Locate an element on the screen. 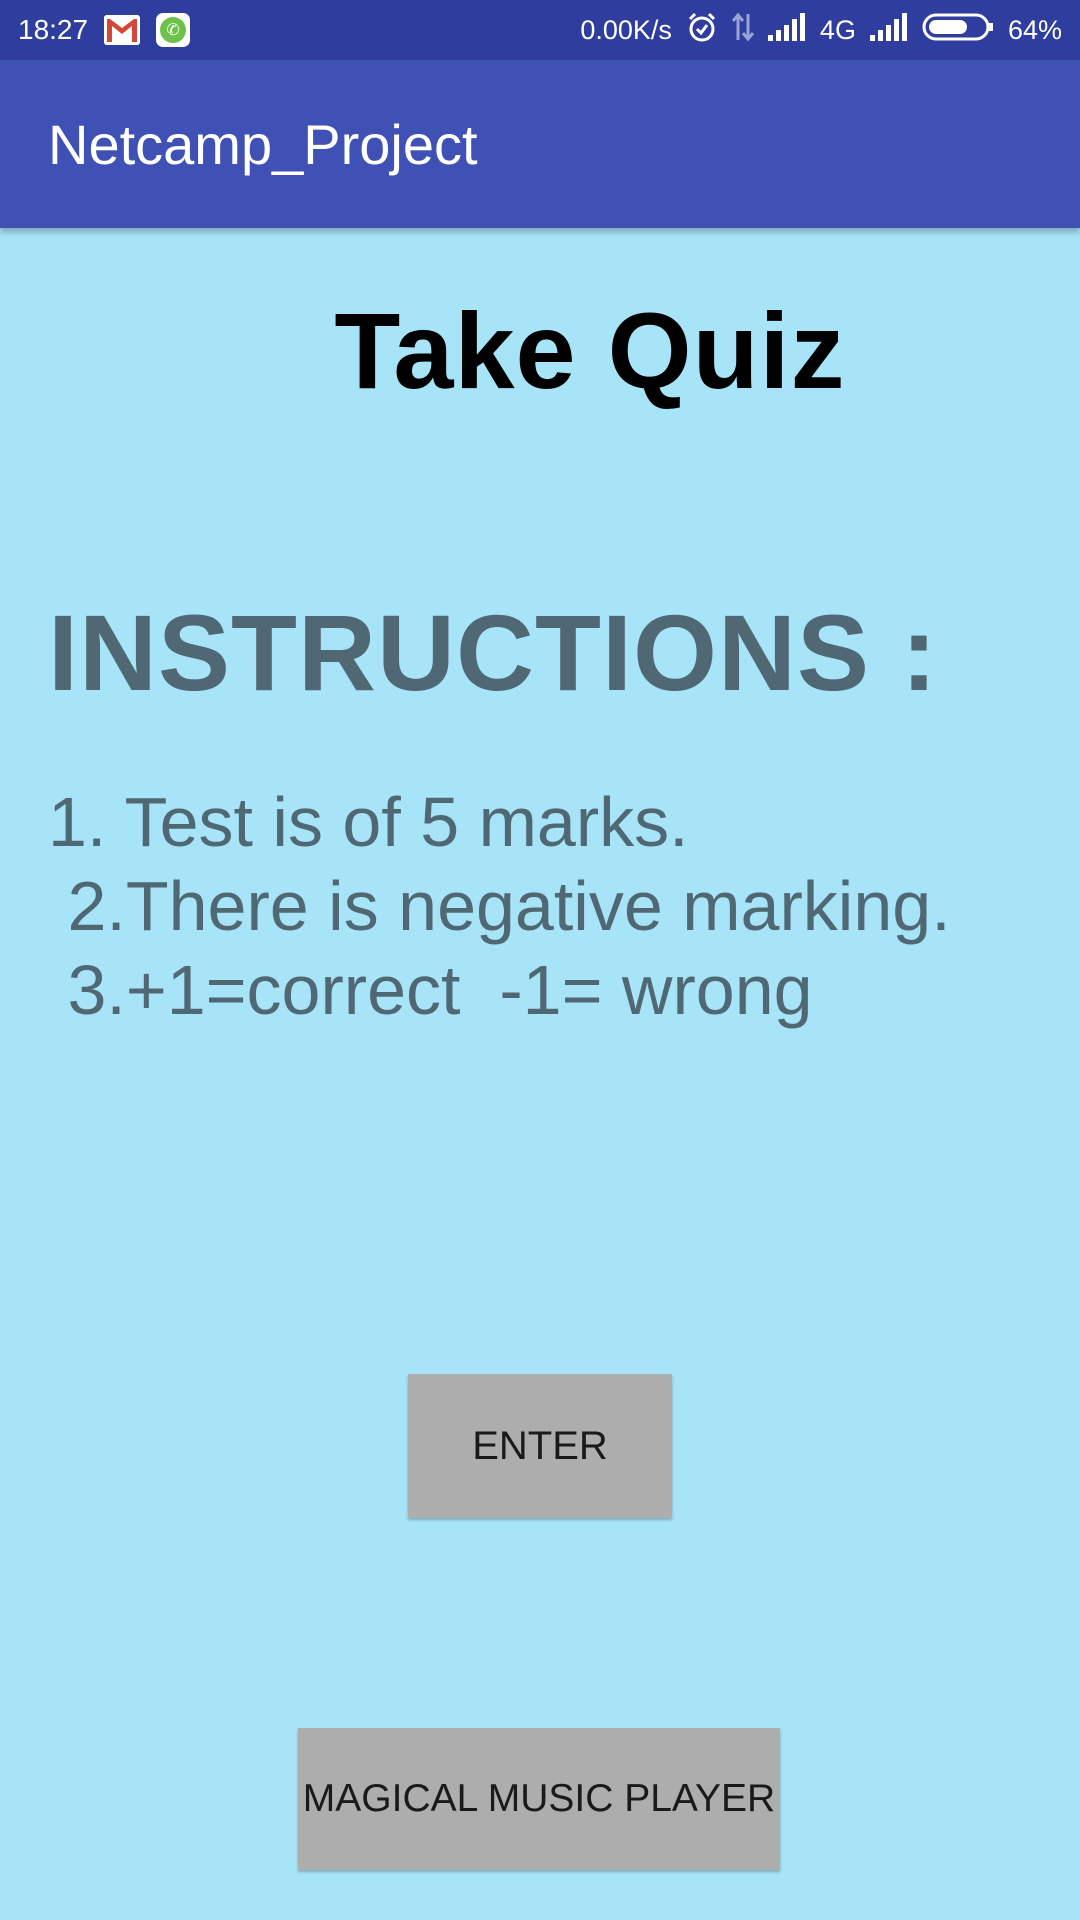 Image resolution: width=1080 pixels, height=1920 pixels. instructions-heading: INSTRUCTIONS : is located at coordinates (493, 652).